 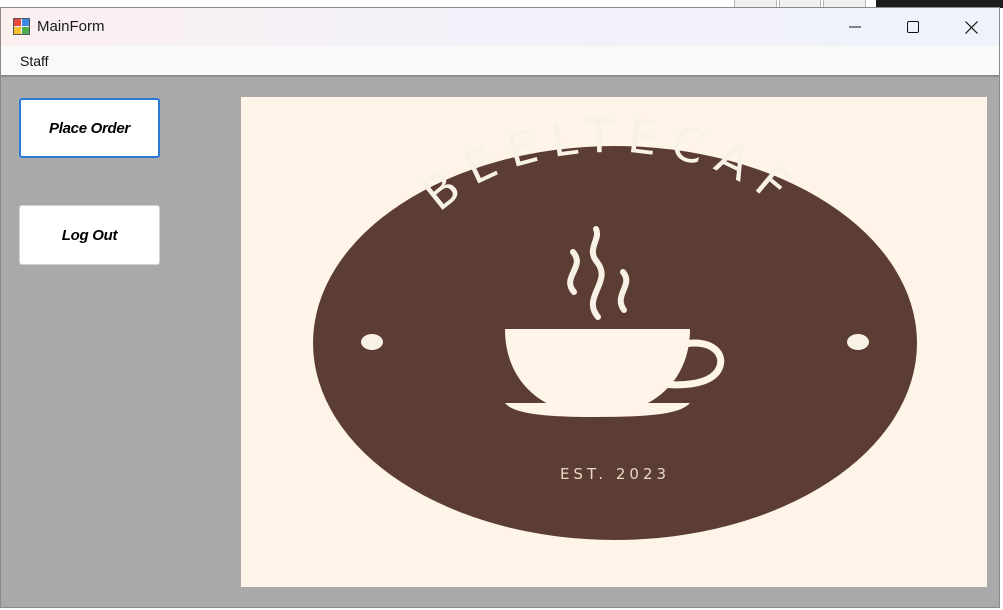 I want to click on minimize-button, so click(x=855, y=27).